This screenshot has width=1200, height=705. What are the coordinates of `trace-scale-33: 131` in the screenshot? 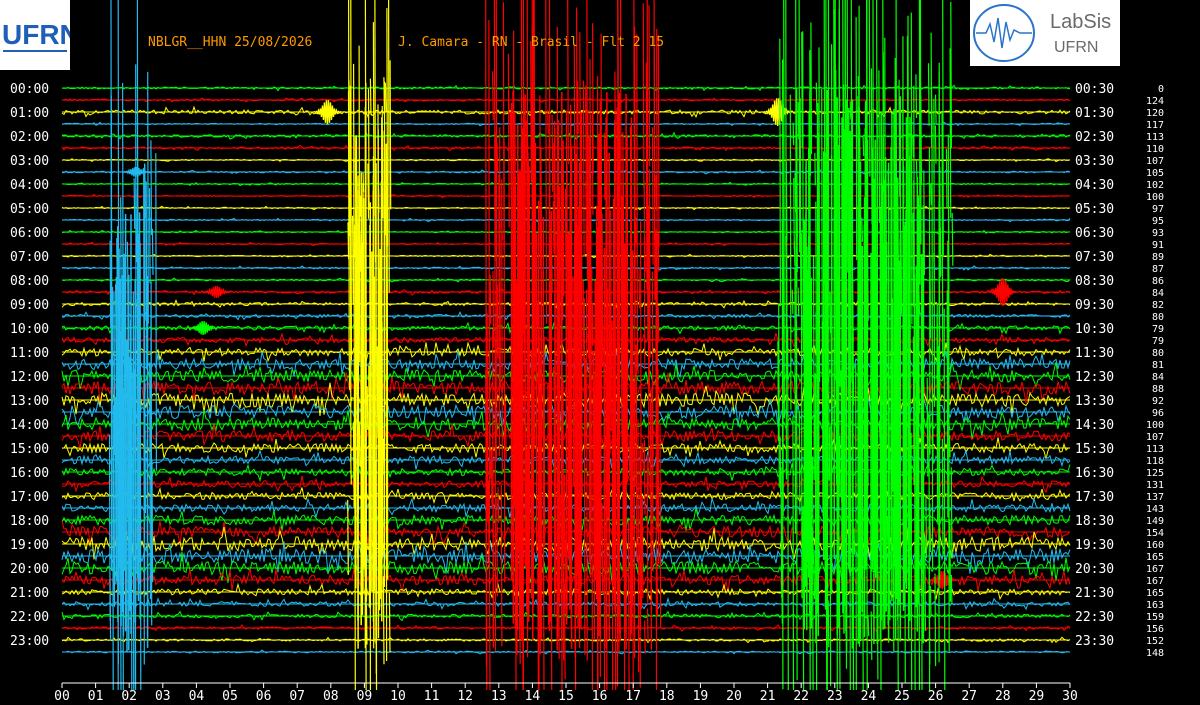 It's located at (1155, 485).